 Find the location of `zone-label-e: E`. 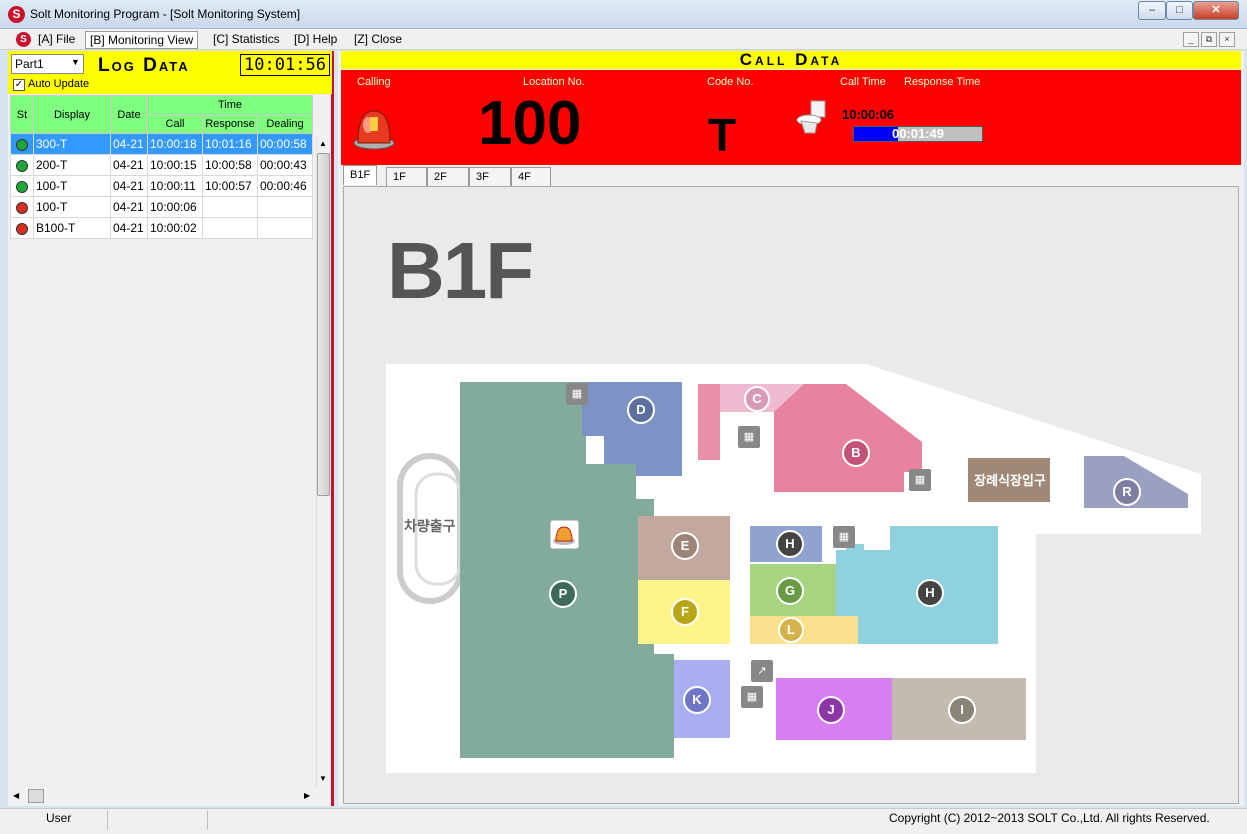

zone-label-e: E is located at coordinates (685, 546).